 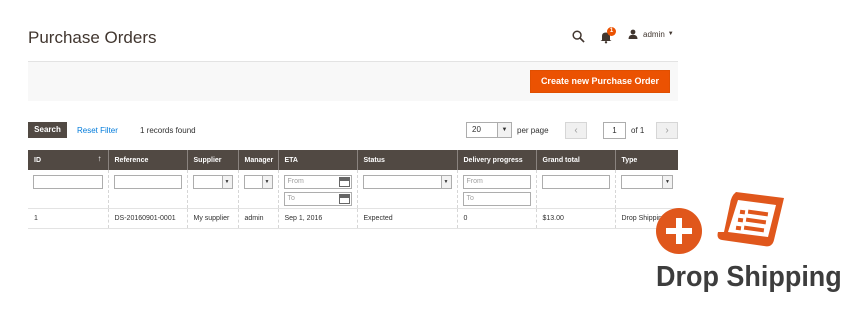 I want to click on per-page-value: 20, so click(x=476, y=129).